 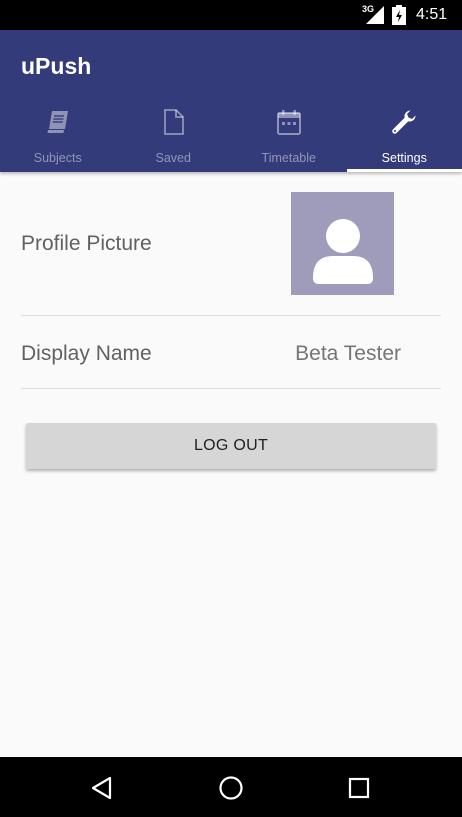 What do you see at coordinates (359, 788) in the screenshot?
I see `recents-icon` at bounding box center [359, 788].